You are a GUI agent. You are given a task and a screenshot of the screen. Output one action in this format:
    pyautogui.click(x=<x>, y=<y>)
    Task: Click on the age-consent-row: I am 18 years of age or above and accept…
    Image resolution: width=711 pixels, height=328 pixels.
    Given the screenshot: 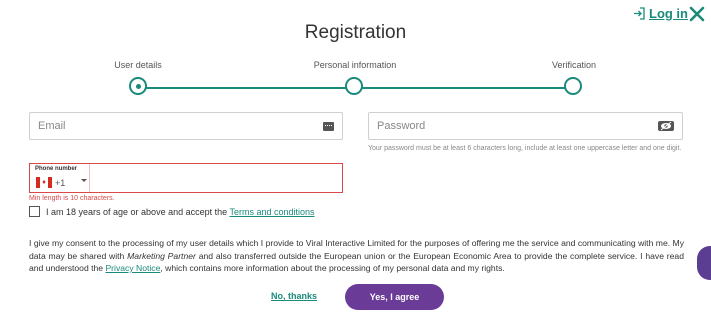 What is the action you would take?
    pyautogui.click(x=172, y=211)
    